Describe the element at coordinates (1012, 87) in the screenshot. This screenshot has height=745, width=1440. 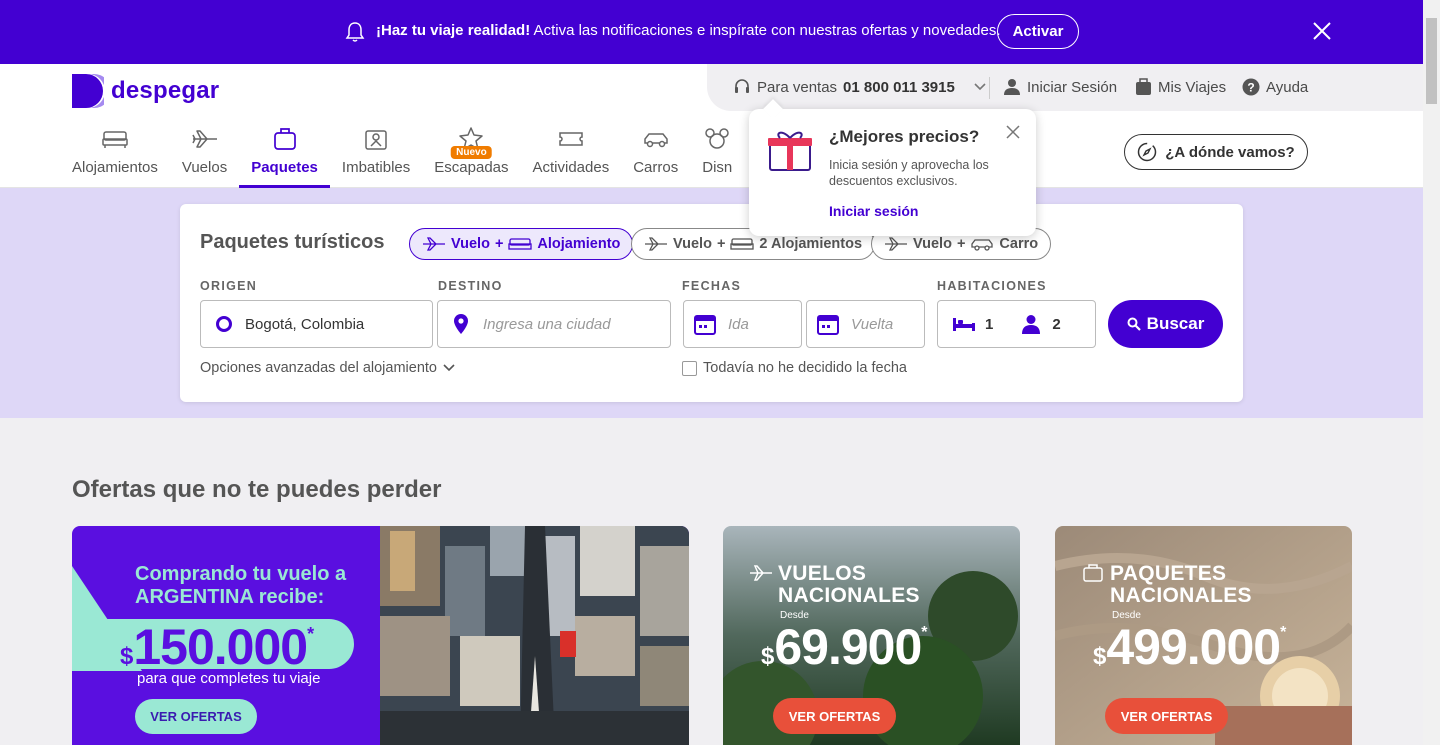
I see `user-icon` at that location.